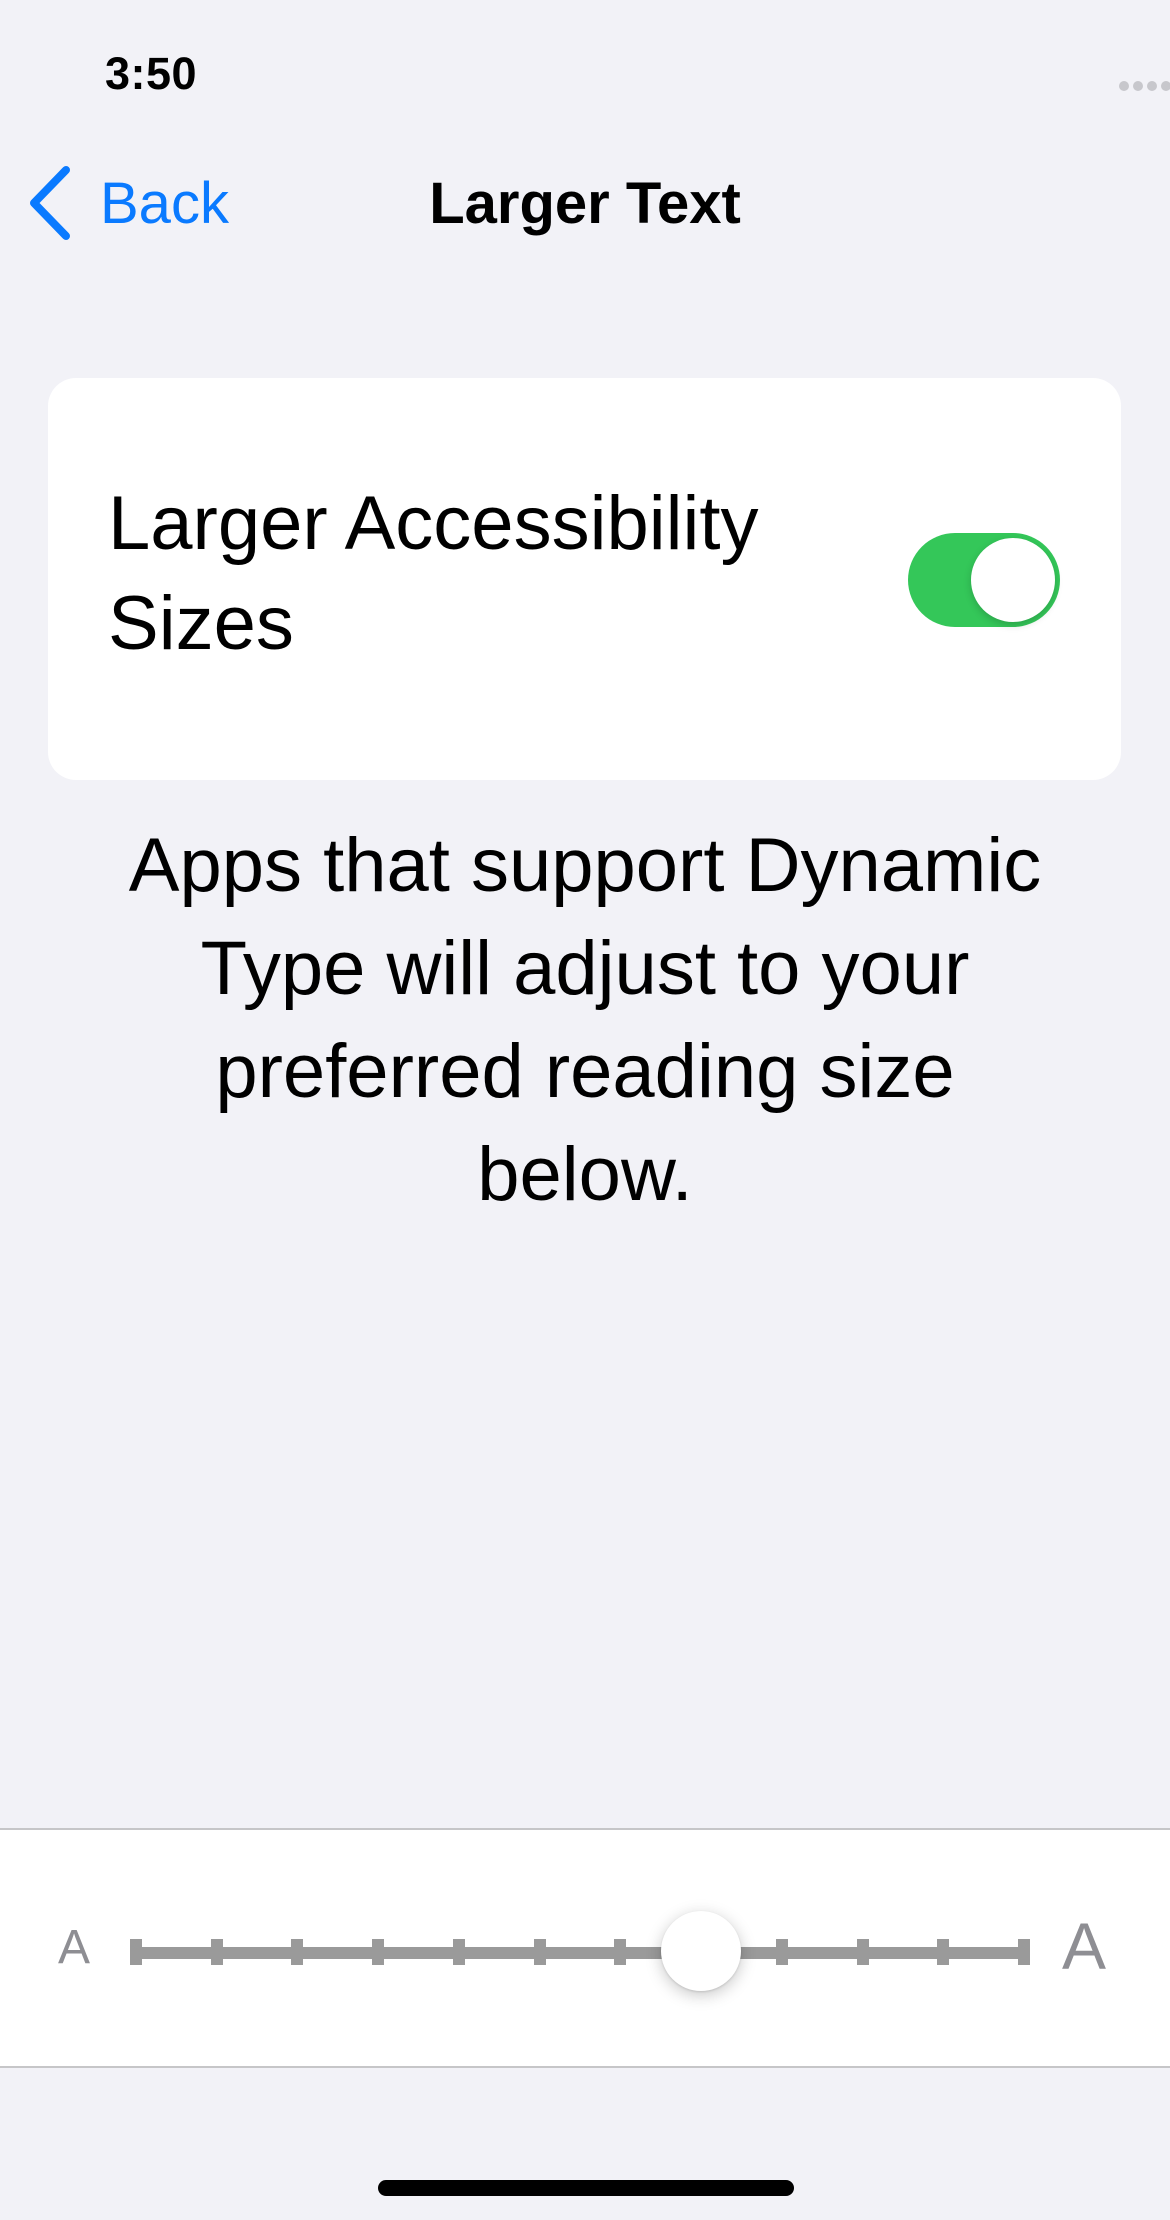  Describe the element at coordinates (1013, 580) in the screenshot. I see `toggle-knob` at that location.